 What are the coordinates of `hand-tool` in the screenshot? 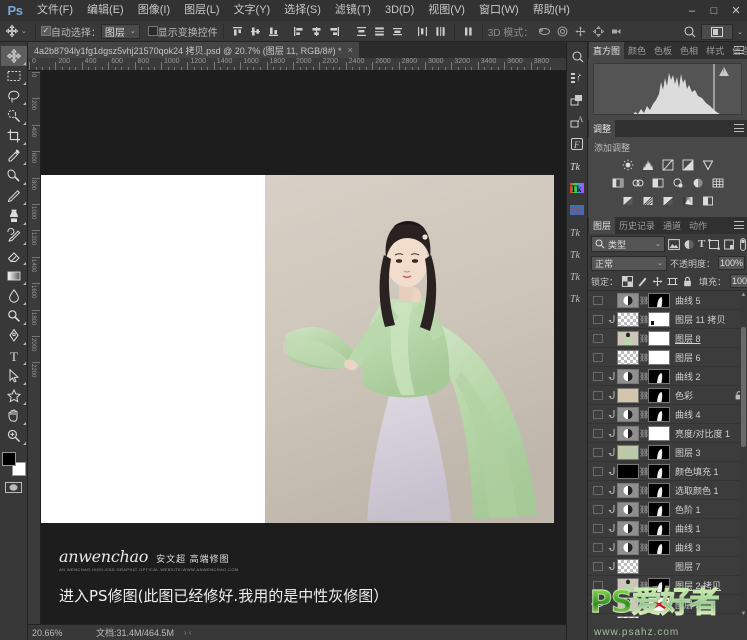 It's located at (14, 416).